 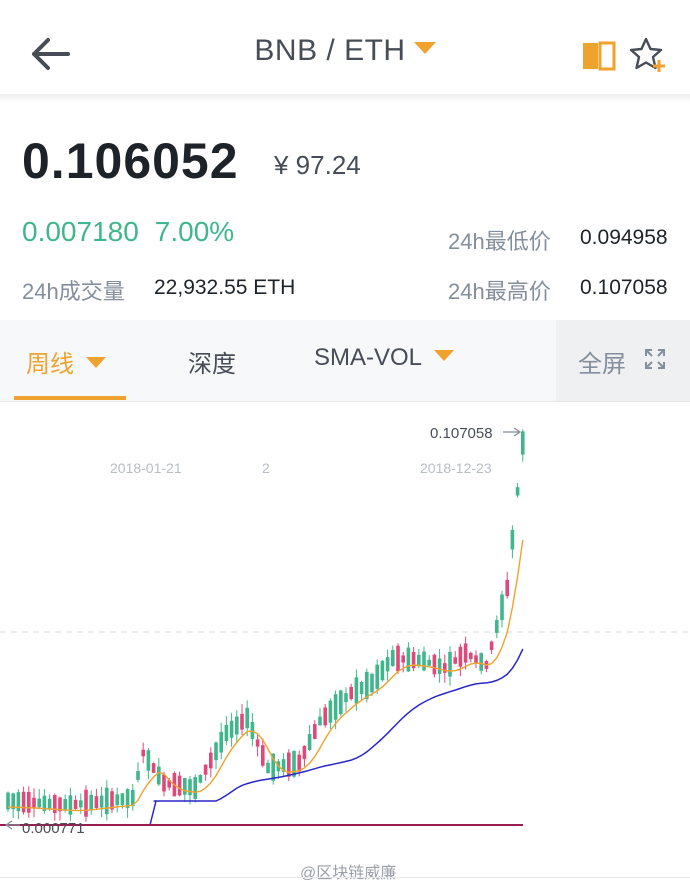 I want to click on change-percent: 7.00%, so click(x=194, y=231).